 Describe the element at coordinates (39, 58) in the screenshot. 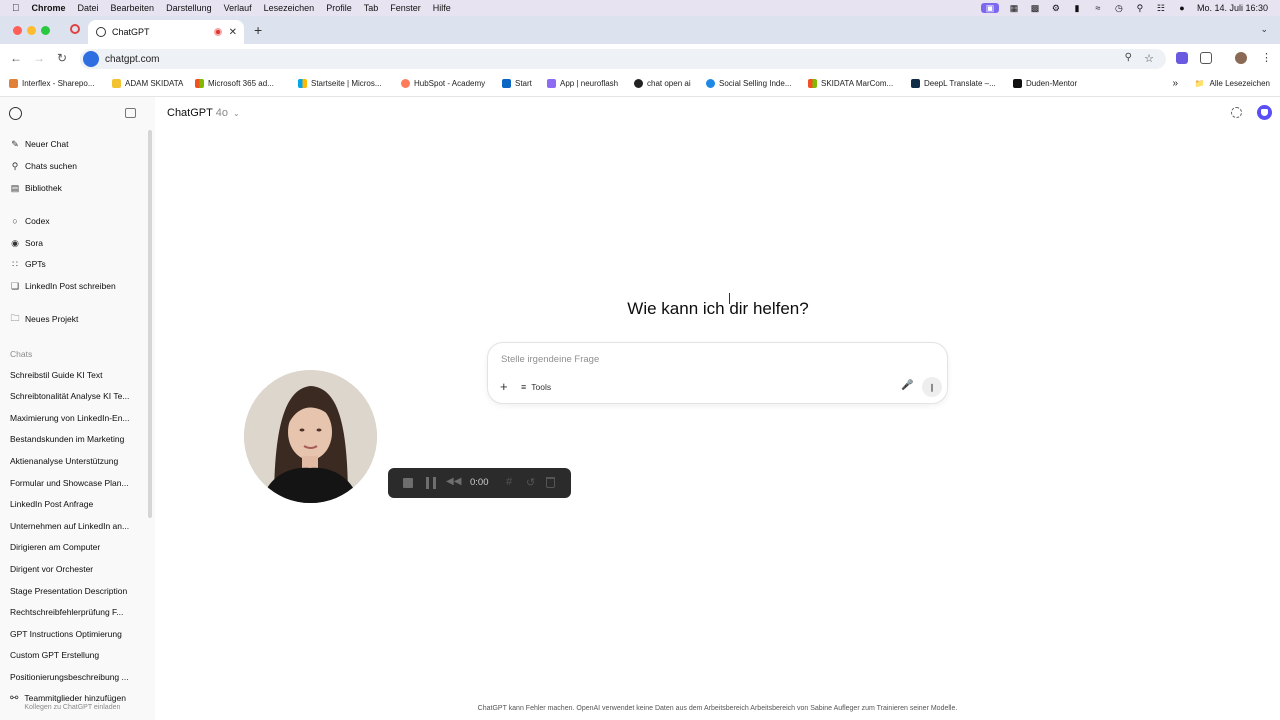

I see `forward-icon: →` at that location.